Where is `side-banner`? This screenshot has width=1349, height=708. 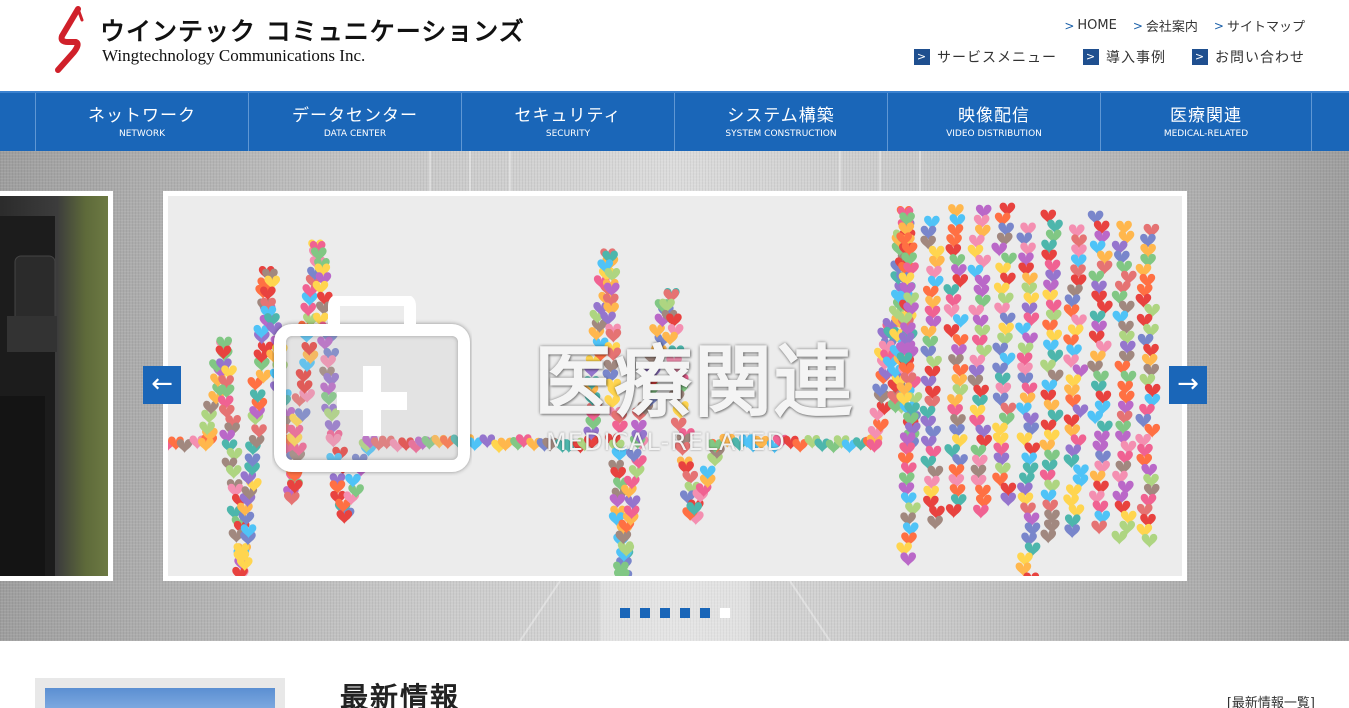 side-banner is located at coordinates (160, 693).